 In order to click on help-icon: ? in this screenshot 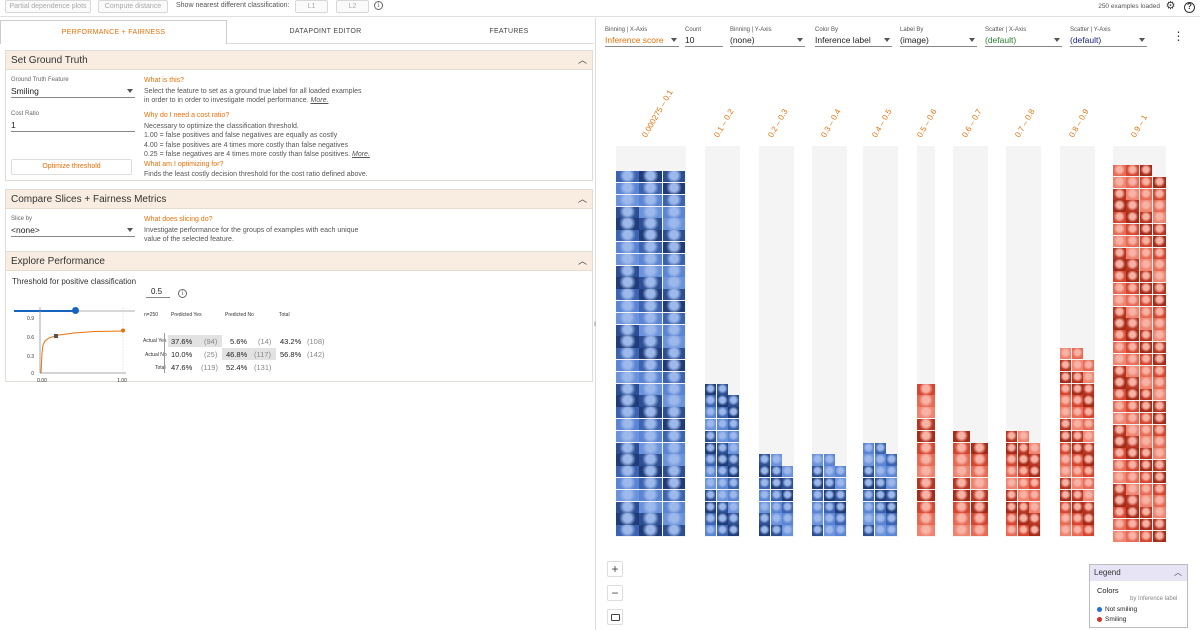, I will do `click(1189, 6)`.